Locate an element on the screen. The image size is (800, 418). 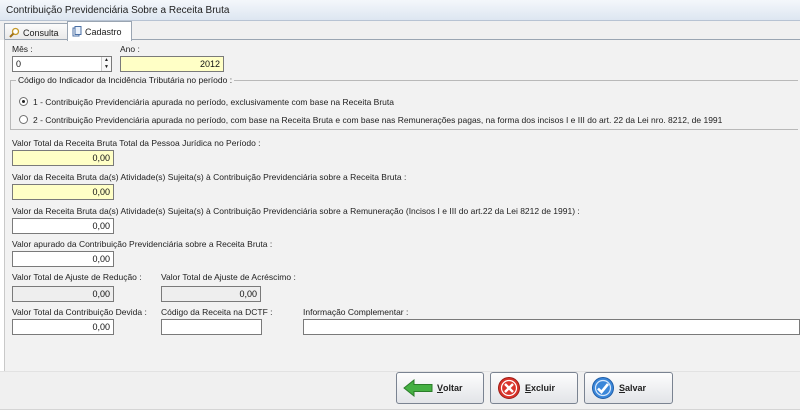
arrow-left-icon is located at coordinates (418, 388).